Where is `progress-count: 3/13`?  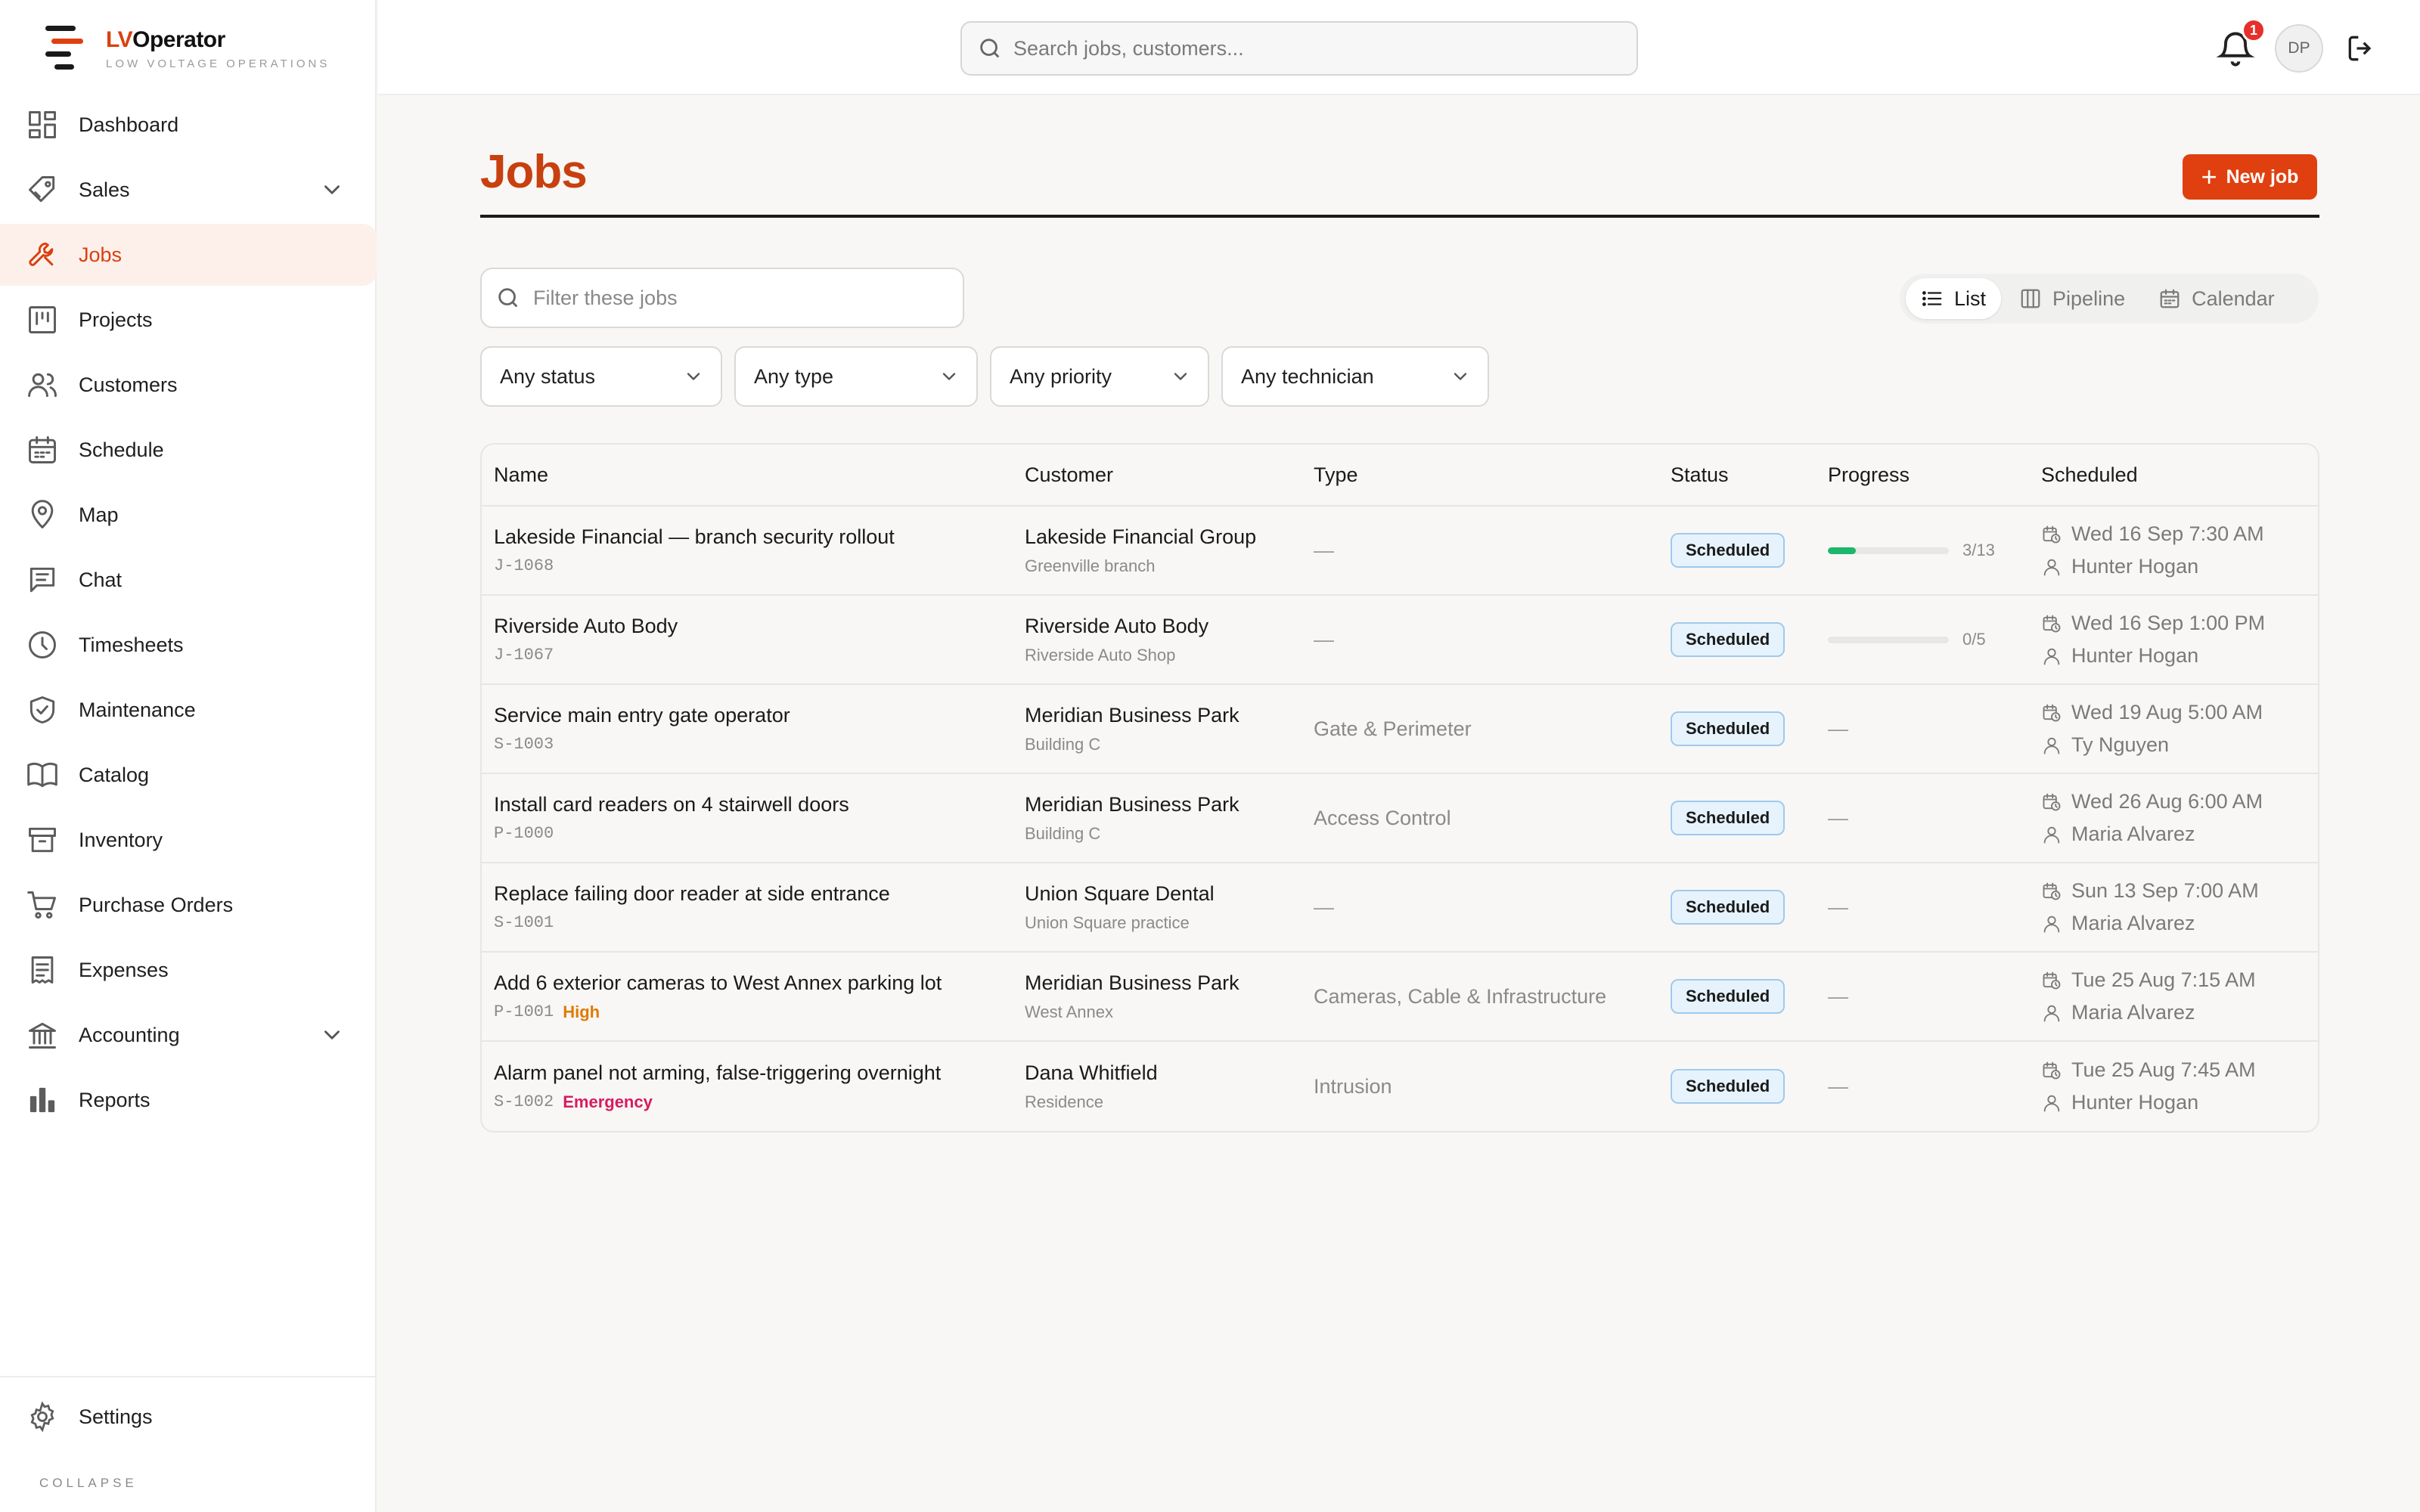
progress-count: 3/13 is located at coordinates (1978, 550).